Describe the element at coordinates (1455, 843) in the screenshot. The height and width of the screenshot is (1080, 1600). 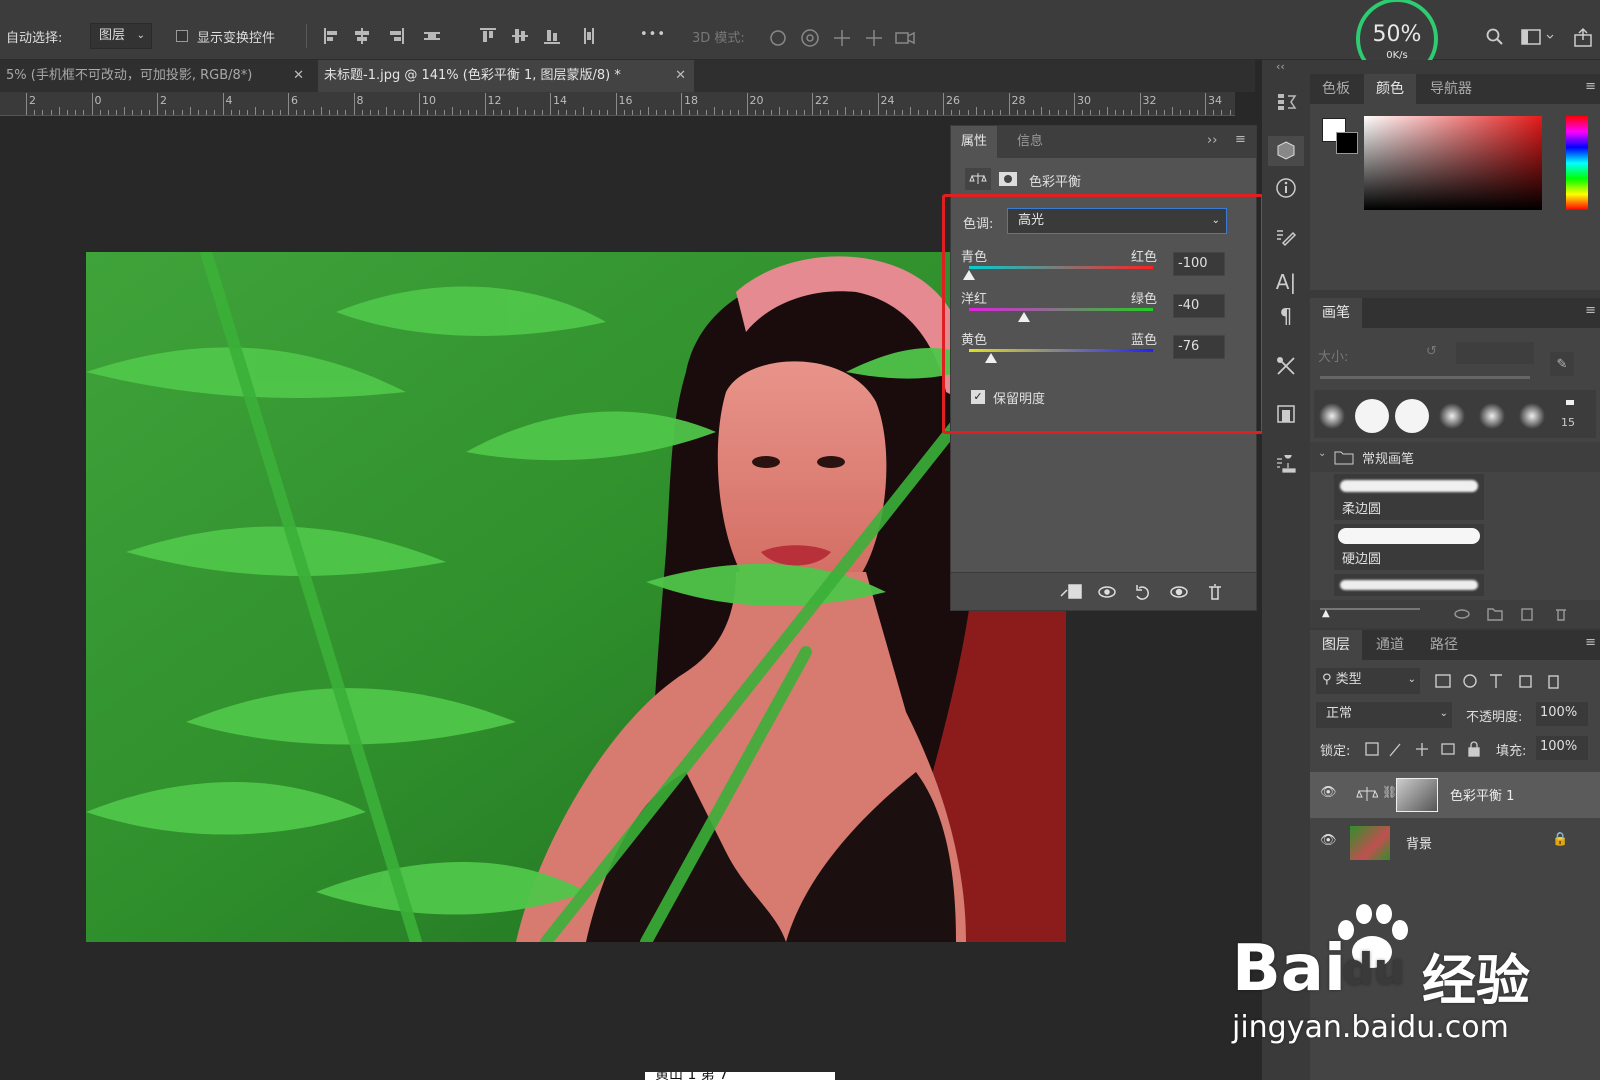
I see `layer-row-background: 👁 背景 🔒` at that location.